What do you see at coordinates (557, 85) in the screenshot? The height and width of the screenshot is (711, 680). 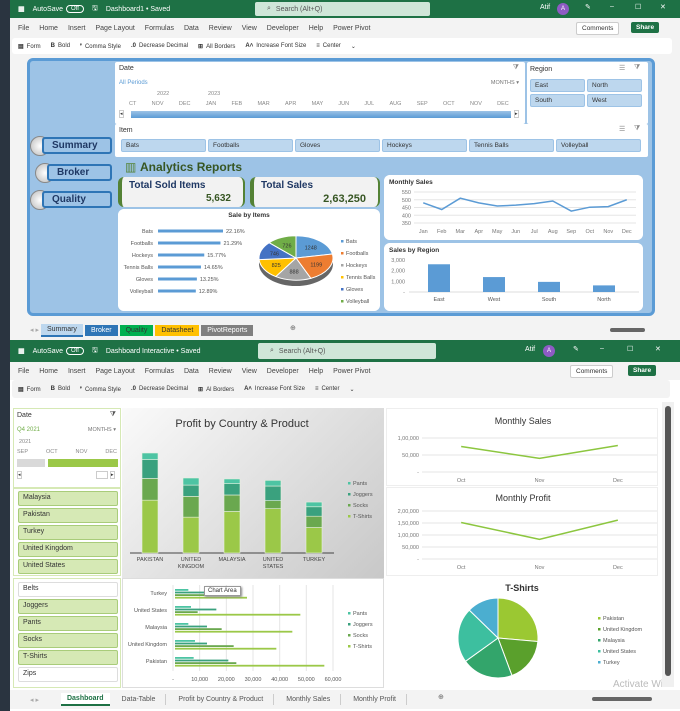 I see `region-east: East` at bounding box center [557, 85].